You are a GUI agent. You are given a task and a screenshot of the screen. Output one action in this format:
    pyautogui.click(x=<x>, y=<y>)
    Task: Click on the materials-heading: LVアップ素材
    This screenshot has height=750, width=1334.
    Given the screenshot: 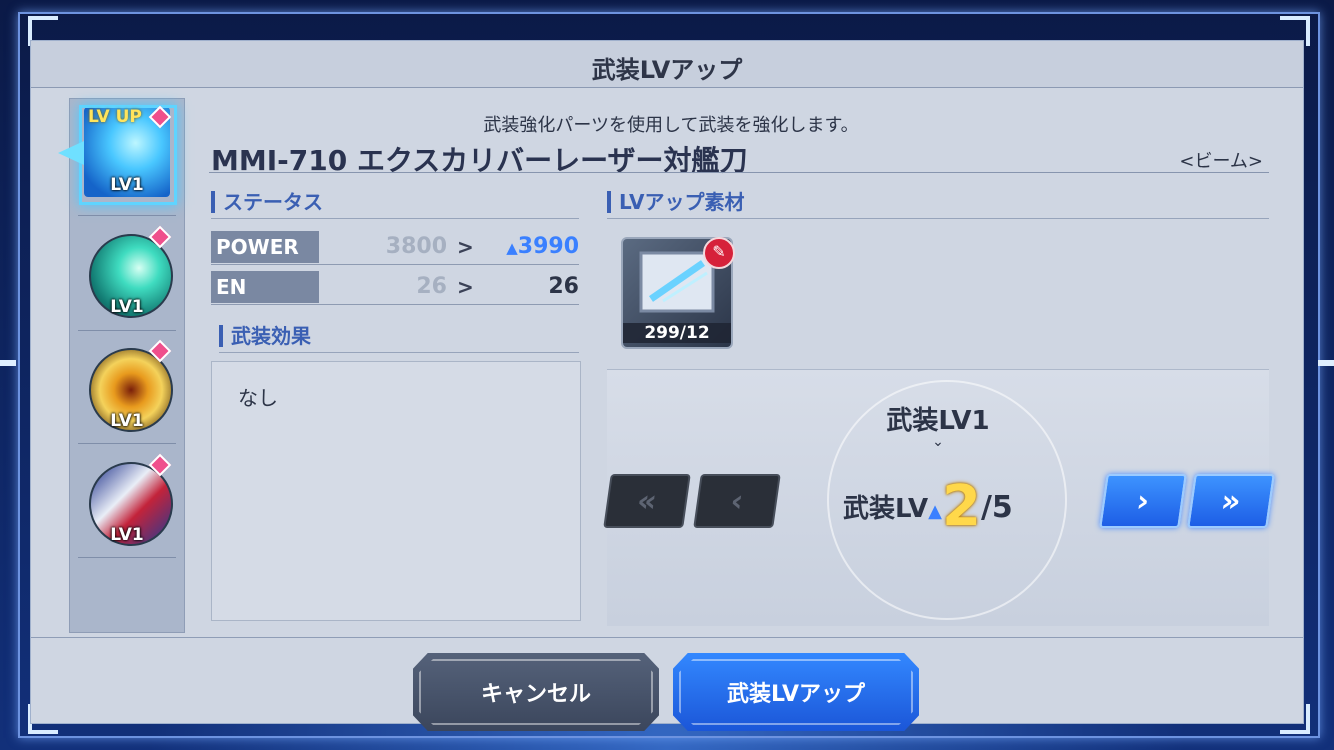 What is the action you would take?
    pyautogui.click(x=675, y=202)
    